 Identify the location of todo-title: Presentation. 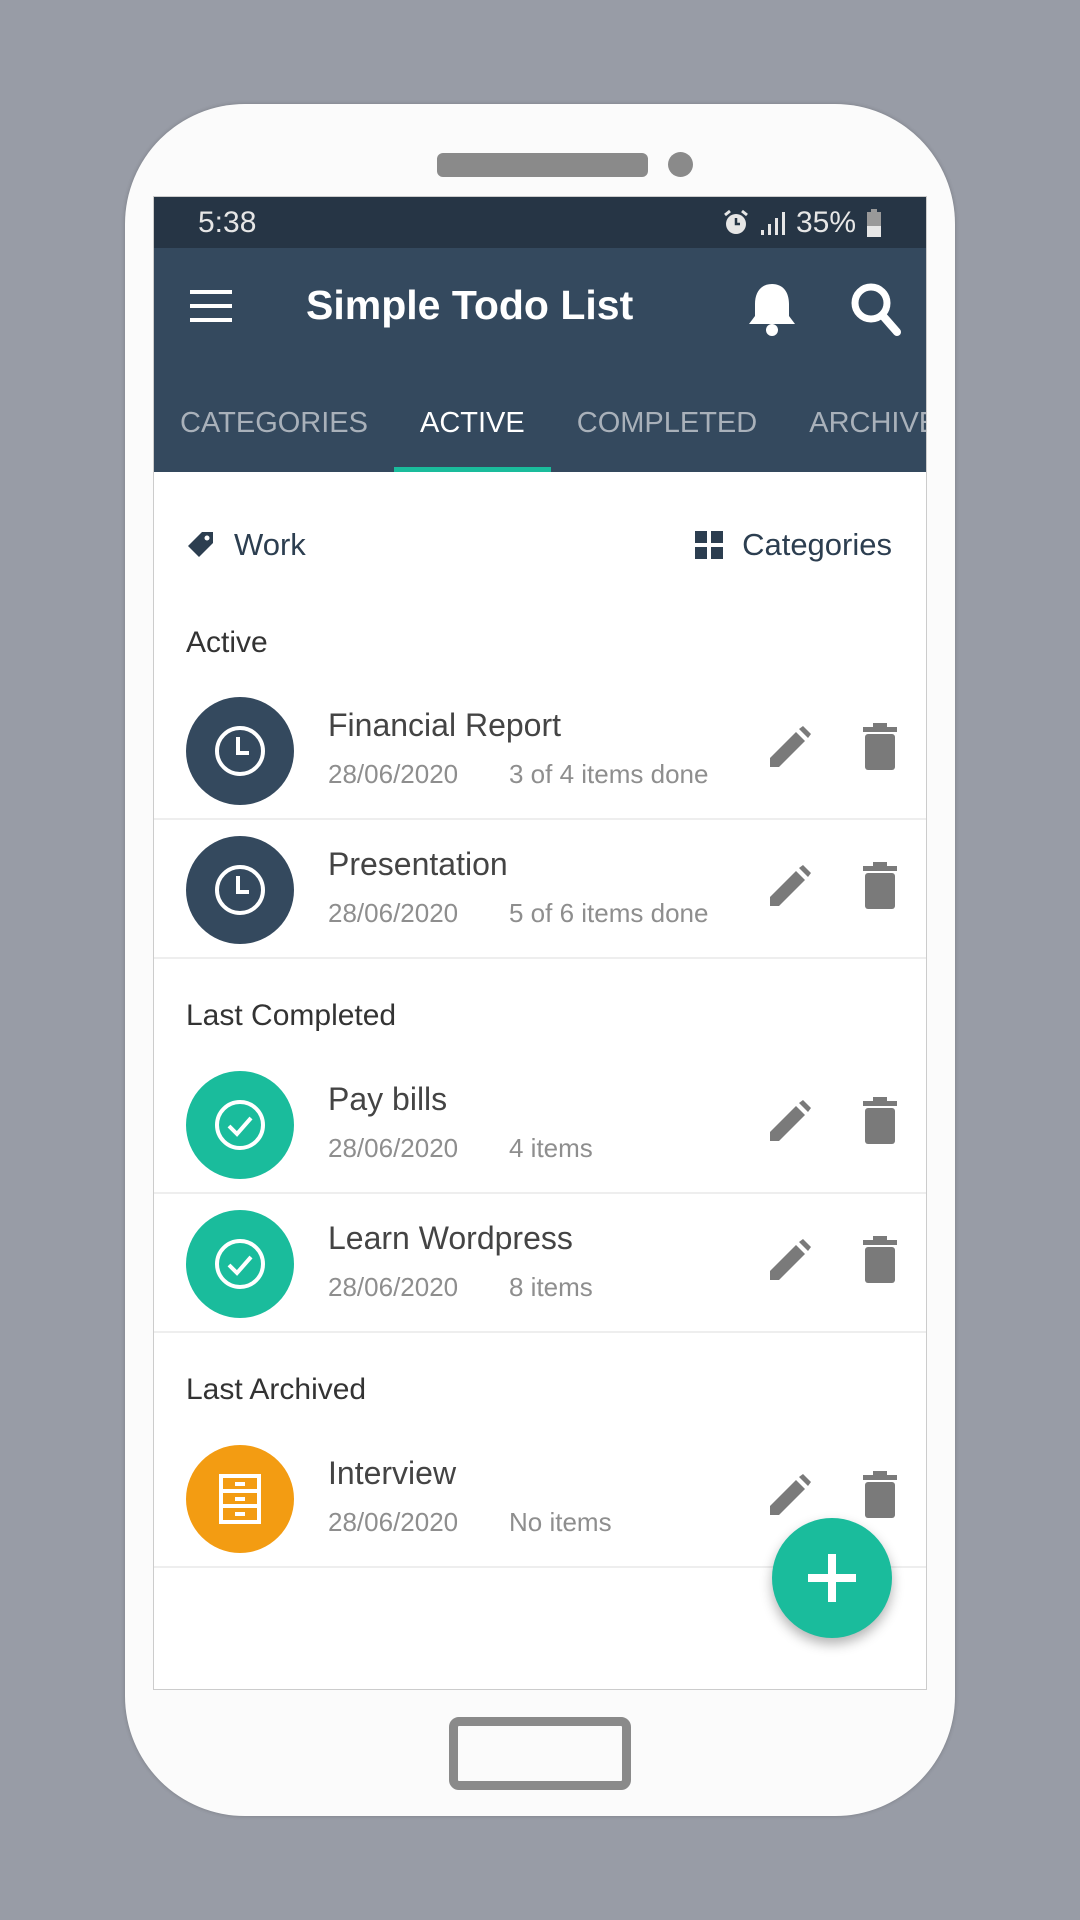
(418, 864).